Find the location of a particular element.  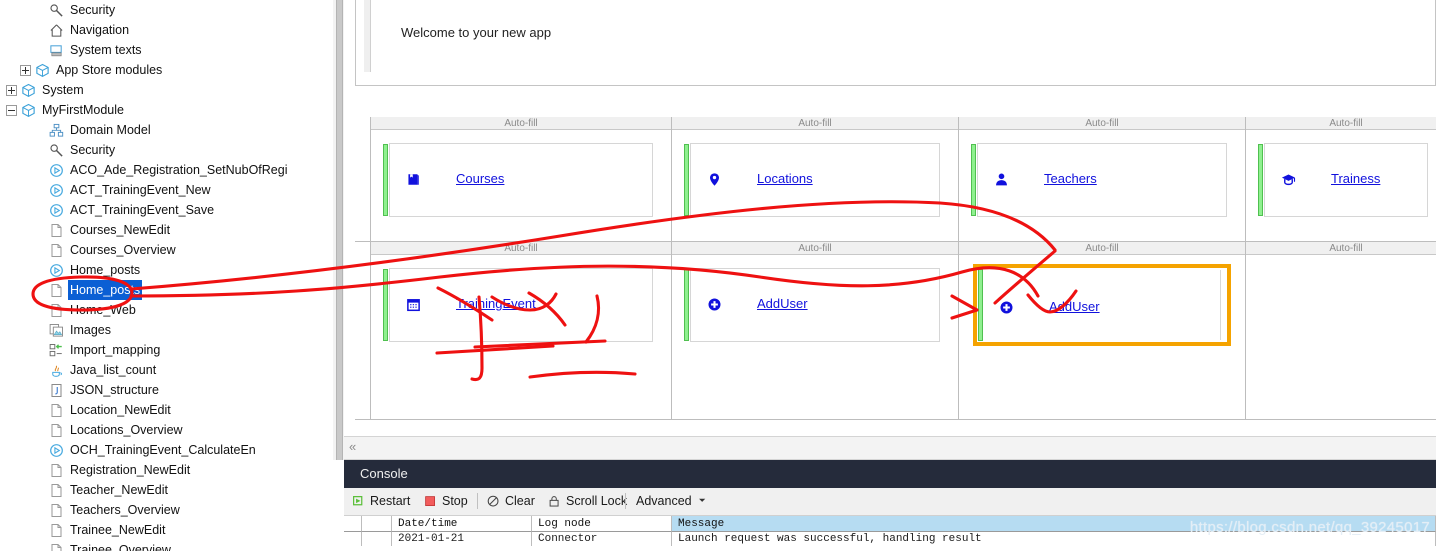

console-title: Console is located at coordinates (384, 473).